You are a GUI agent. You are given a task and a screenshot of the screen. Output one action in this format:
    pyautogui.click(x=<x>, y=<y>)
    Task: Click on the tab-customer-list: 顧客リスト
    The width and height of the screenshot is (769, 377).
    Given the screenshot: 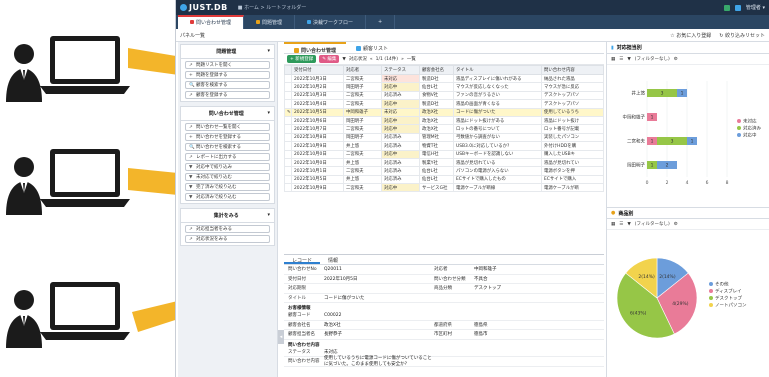 What is the action you would take?
    pyautogui.click(x=372, y=47)
    